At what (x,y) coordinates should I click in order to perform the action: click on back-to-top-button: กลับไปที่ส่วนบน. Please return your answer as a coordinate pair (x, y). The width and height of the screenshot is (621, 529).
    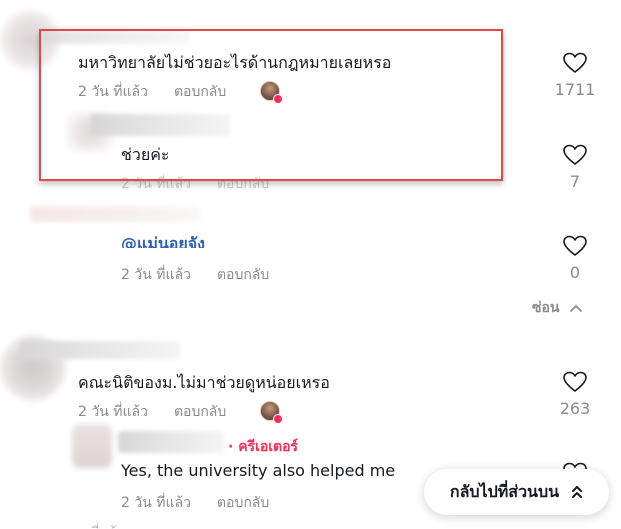
    Looking at the image, I should click on (516, 492).